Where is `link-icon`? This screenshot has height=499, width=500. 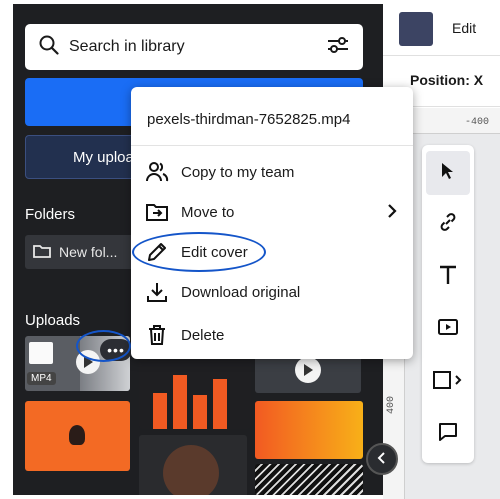
link-icon is located at coordinates (448, 224).